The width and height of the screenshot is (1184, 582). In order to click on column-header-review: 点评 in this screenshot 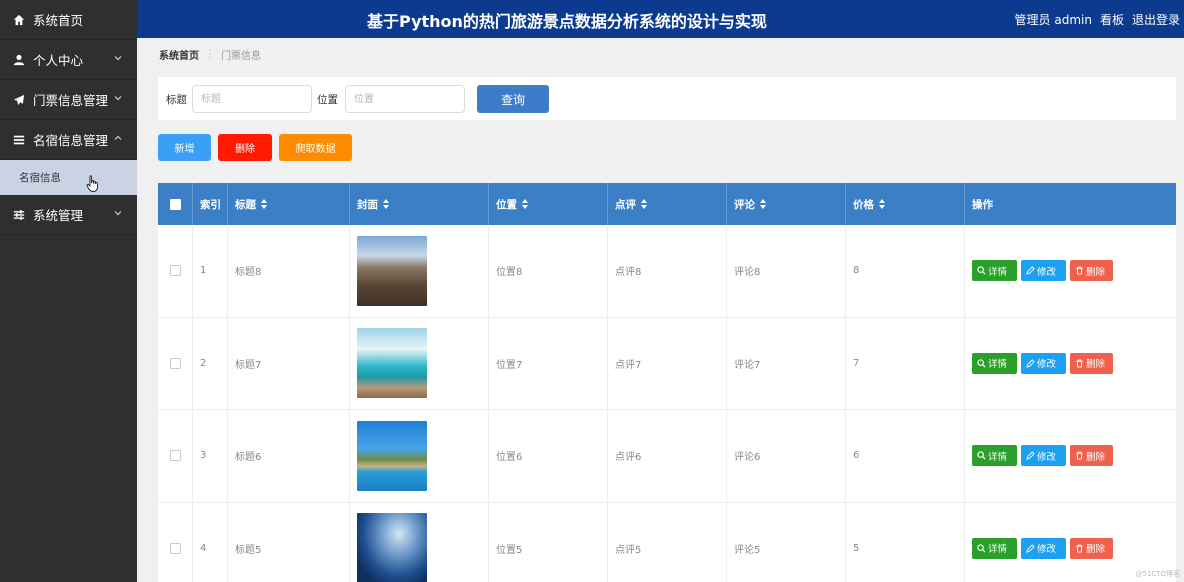, I will do `click(667, 204)`.